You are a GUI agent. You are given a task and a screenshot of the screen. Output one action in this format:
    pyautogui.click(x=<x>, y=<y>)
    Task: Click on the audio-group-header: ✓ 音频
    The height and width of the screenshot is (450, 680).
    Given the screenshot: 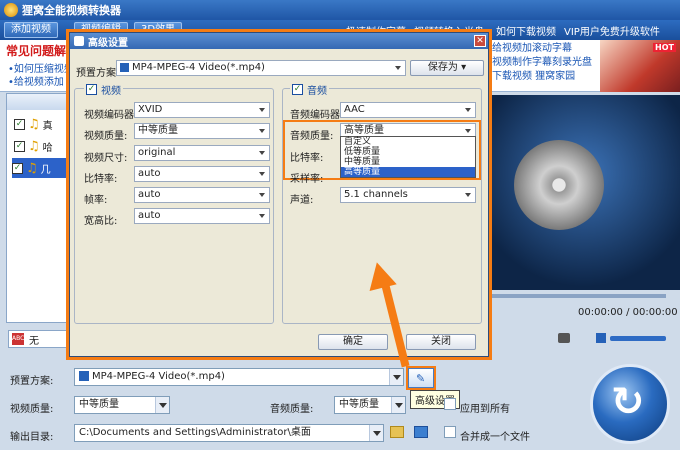 What is the action you would take?
    pyautogui.click(x=309, y=89)
    